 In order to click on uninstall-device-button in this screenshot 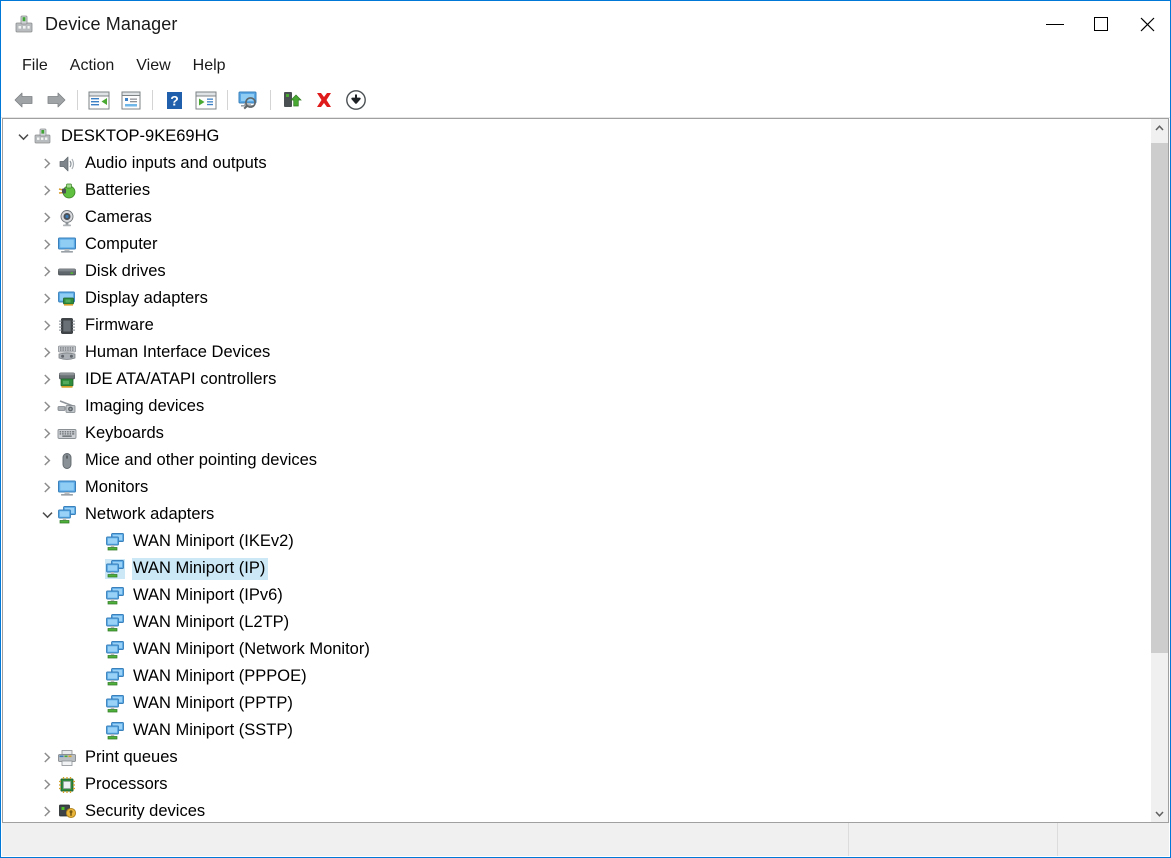, I will do `click(324, 100)`.